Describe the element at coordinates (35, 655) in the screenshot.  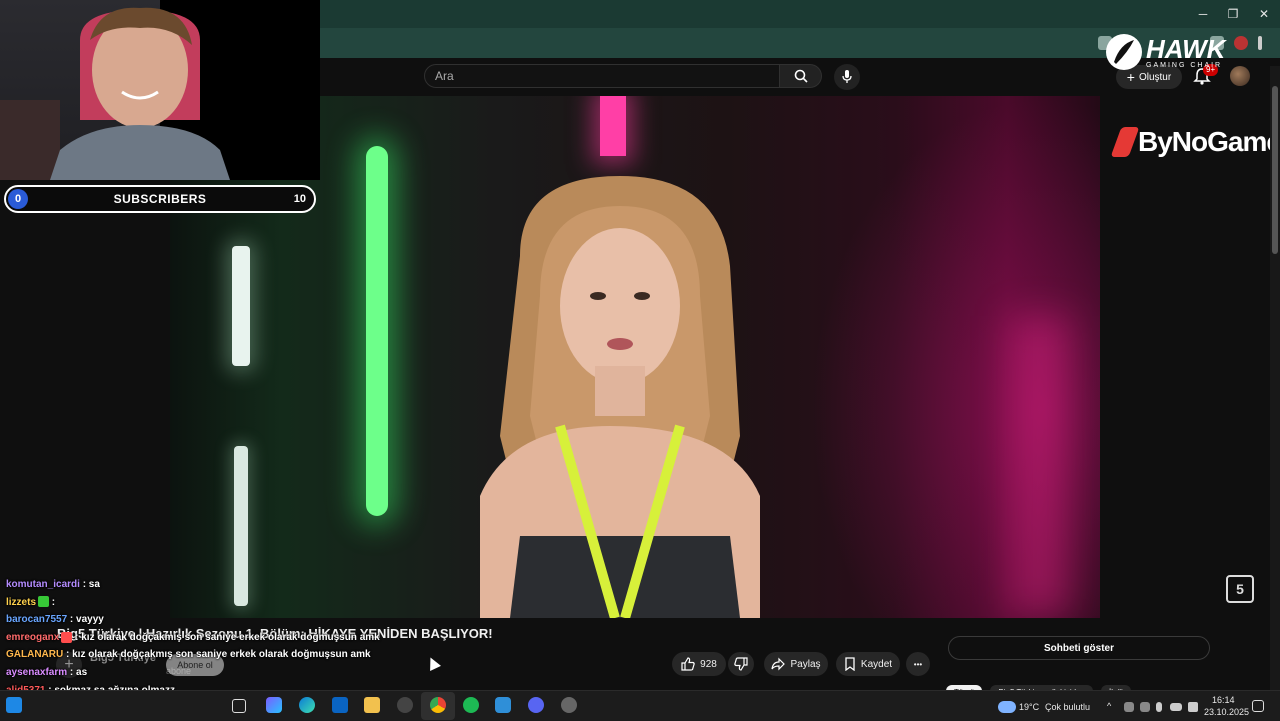
I see `chat-username: GALANARU` at that location.